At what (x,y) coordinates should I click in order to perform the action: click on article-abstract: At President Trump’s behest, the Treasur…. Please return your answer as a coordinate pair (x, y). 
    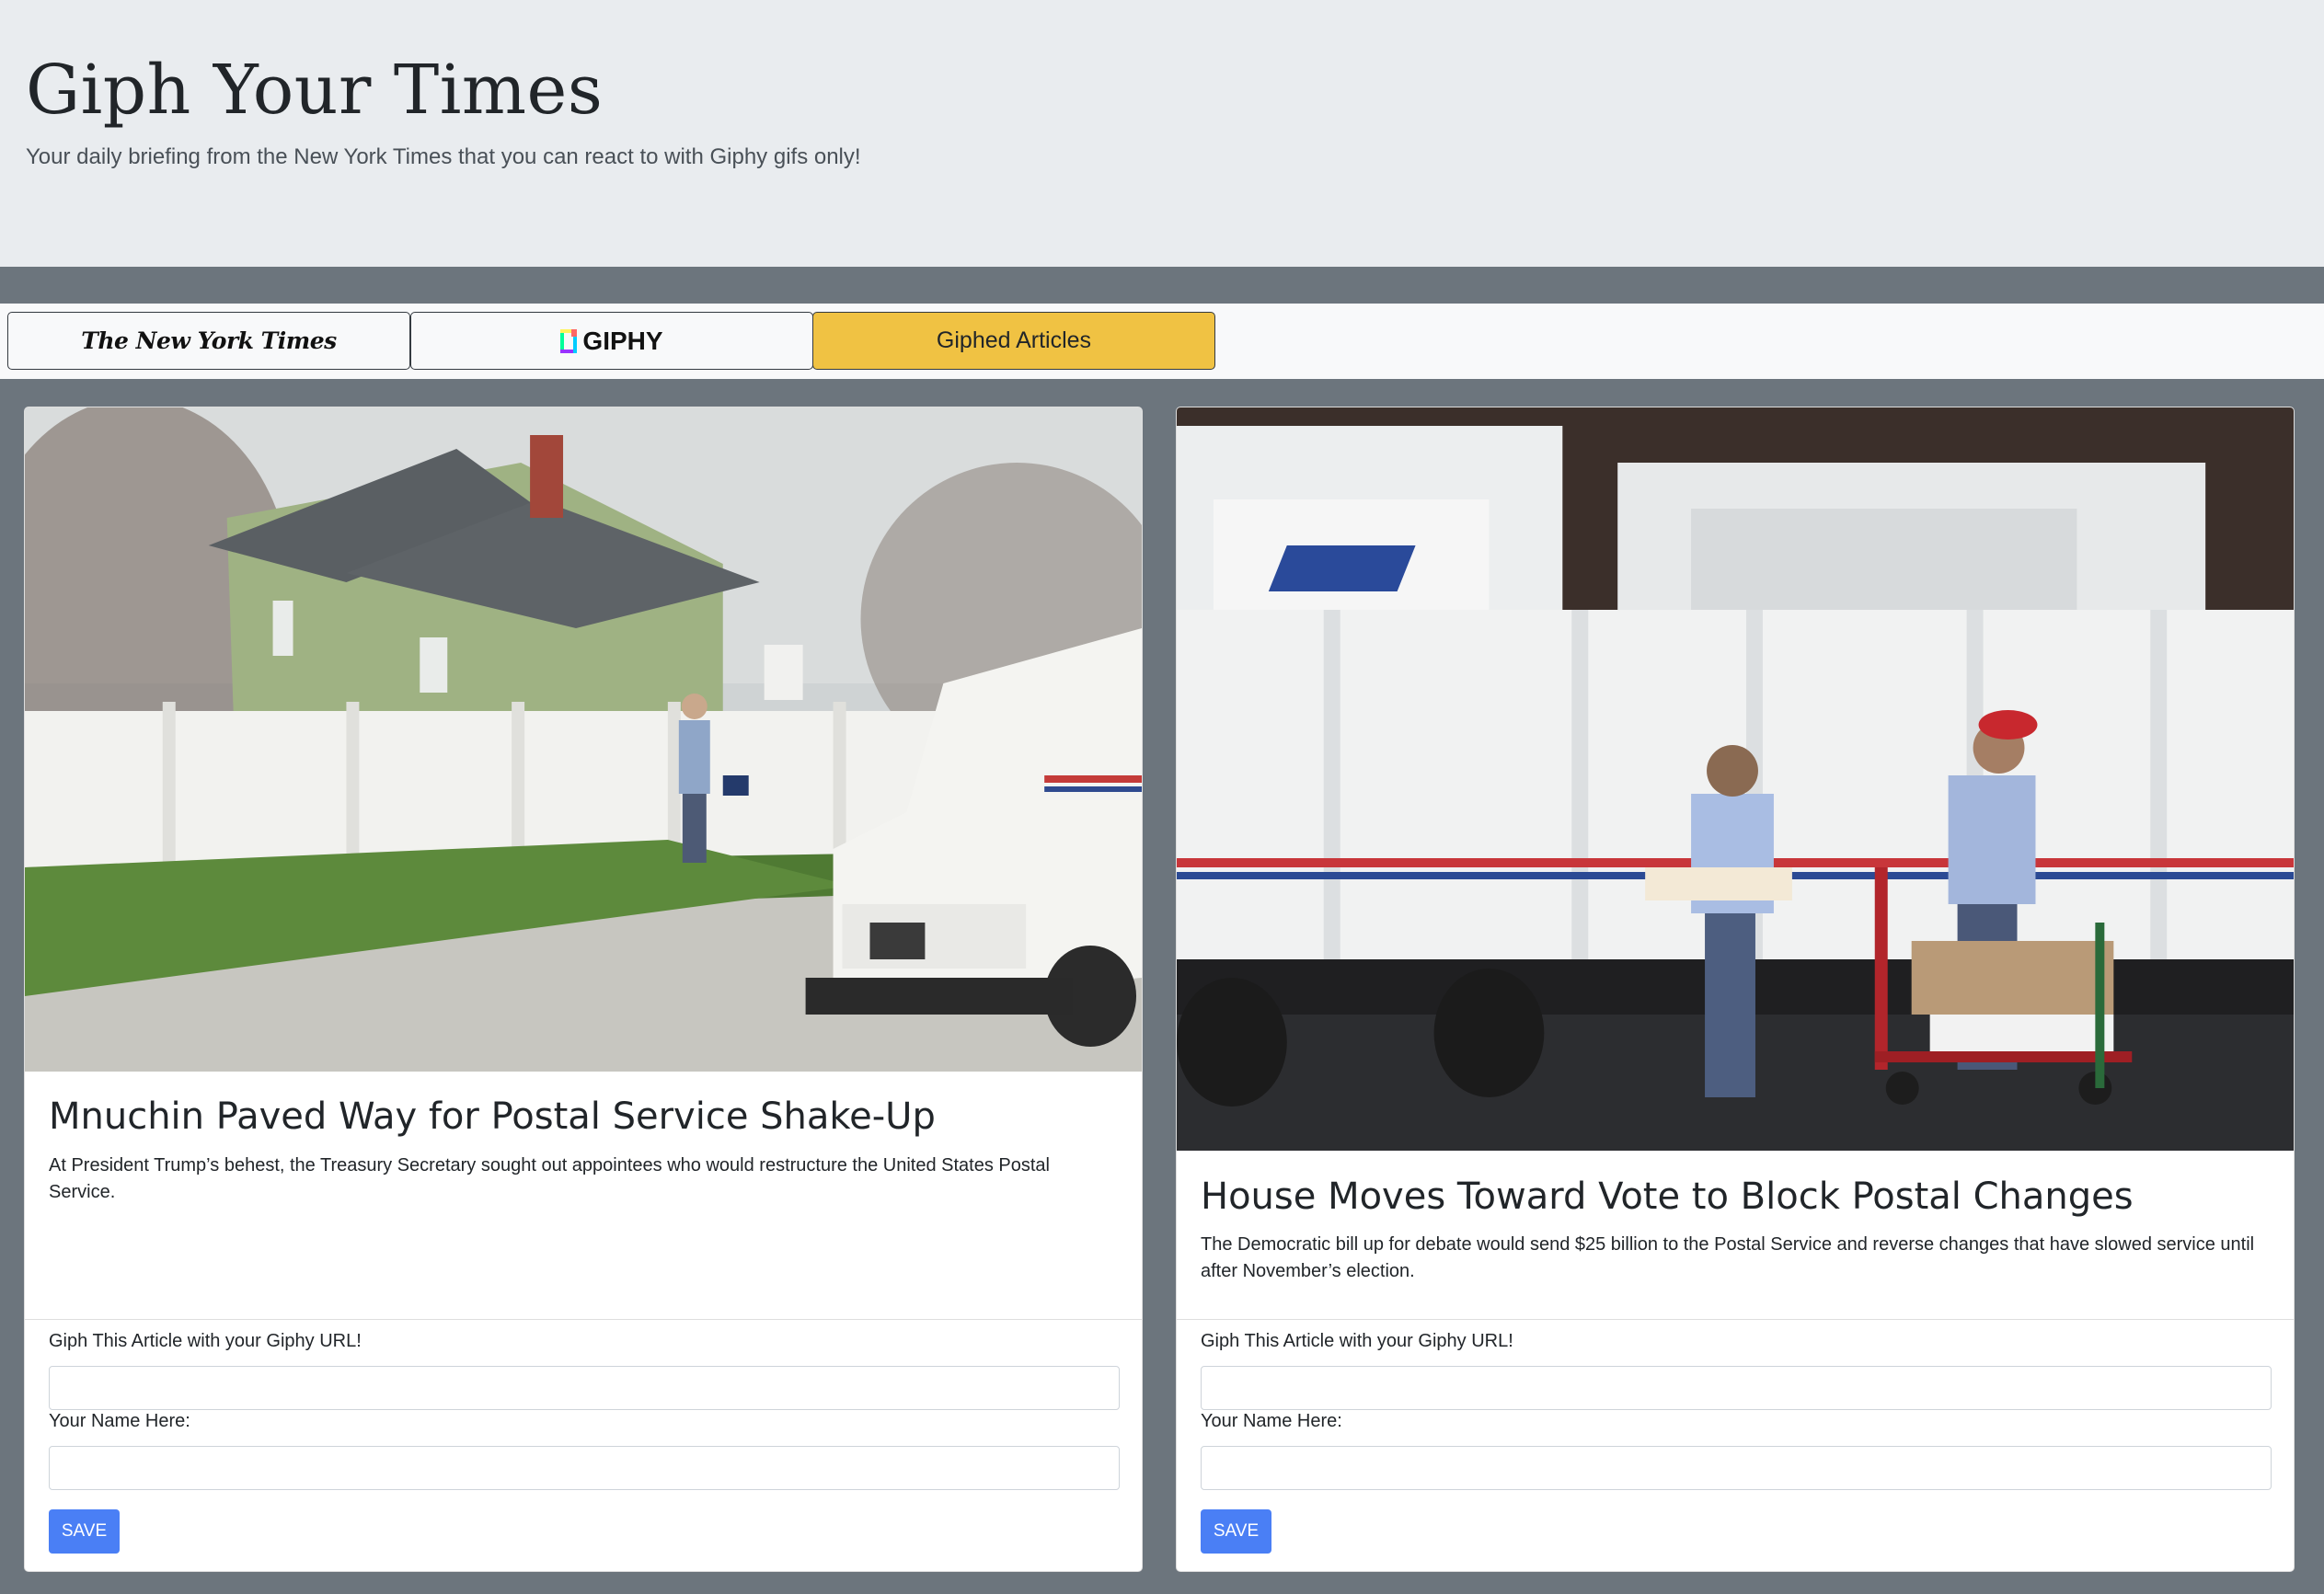
    Looking at the image, I should click on (549, 1178).